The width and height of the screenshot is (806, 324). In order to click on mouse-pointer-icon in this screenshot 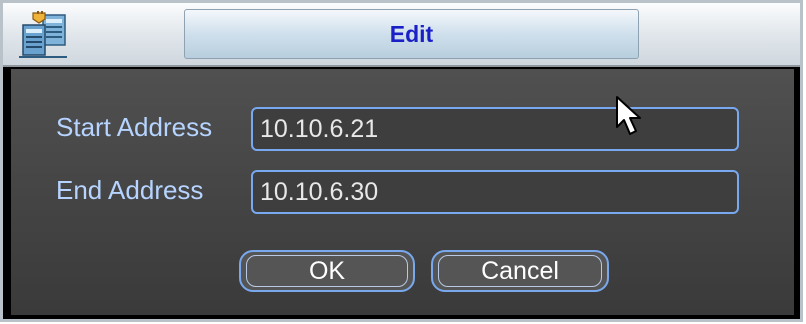, I will do `click(628, 115)`.